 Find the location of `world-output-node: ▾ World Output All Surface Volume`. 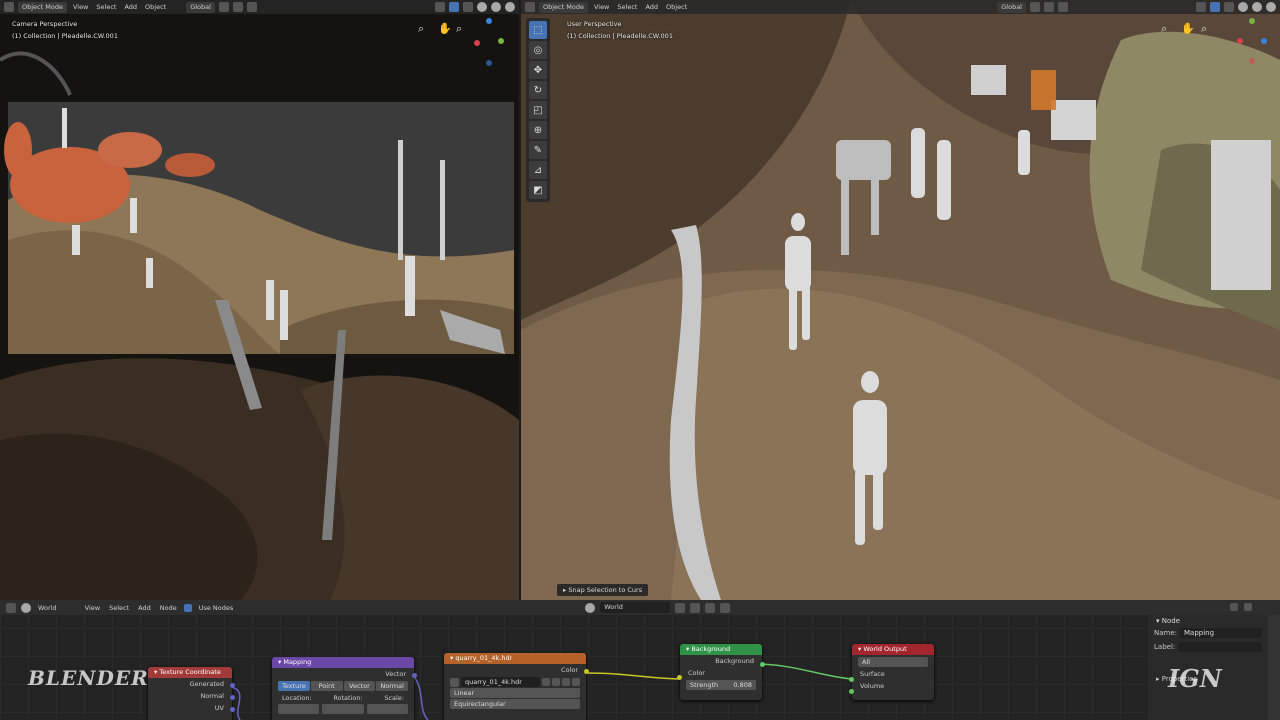

world-output-node: ▾ World Output All Surface Volume is located at coordinates (891, 672).